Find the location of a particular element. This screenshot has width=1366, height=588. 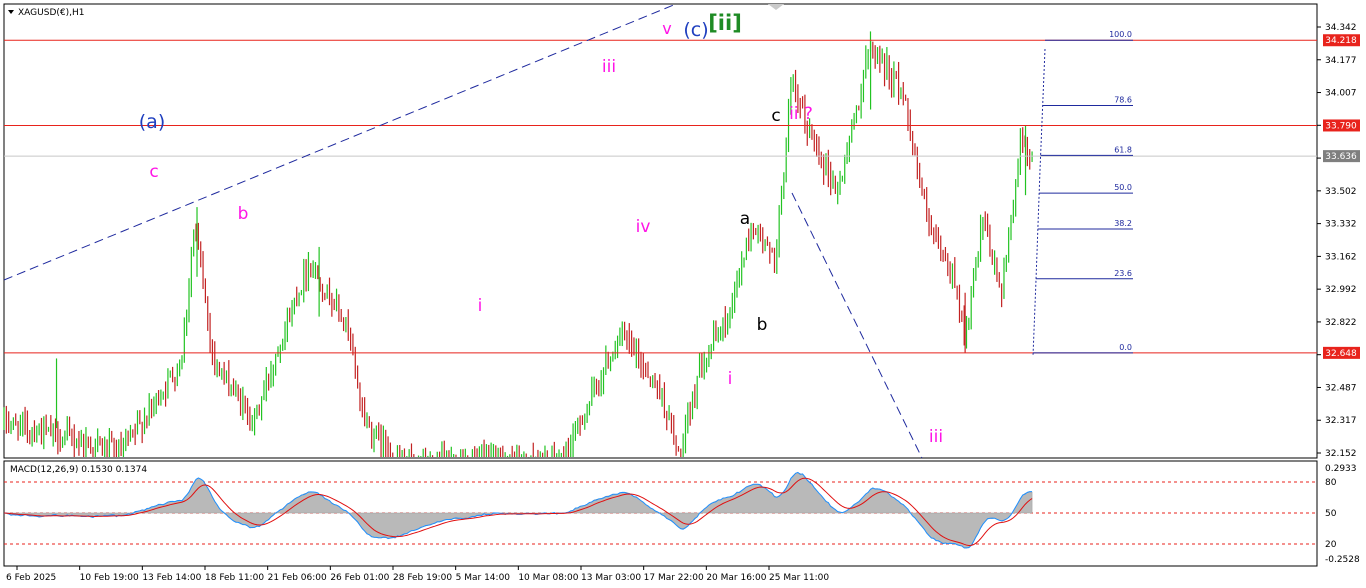

time-tick-label: 18 Feb 11:00 is located at coordinates (234, 578).